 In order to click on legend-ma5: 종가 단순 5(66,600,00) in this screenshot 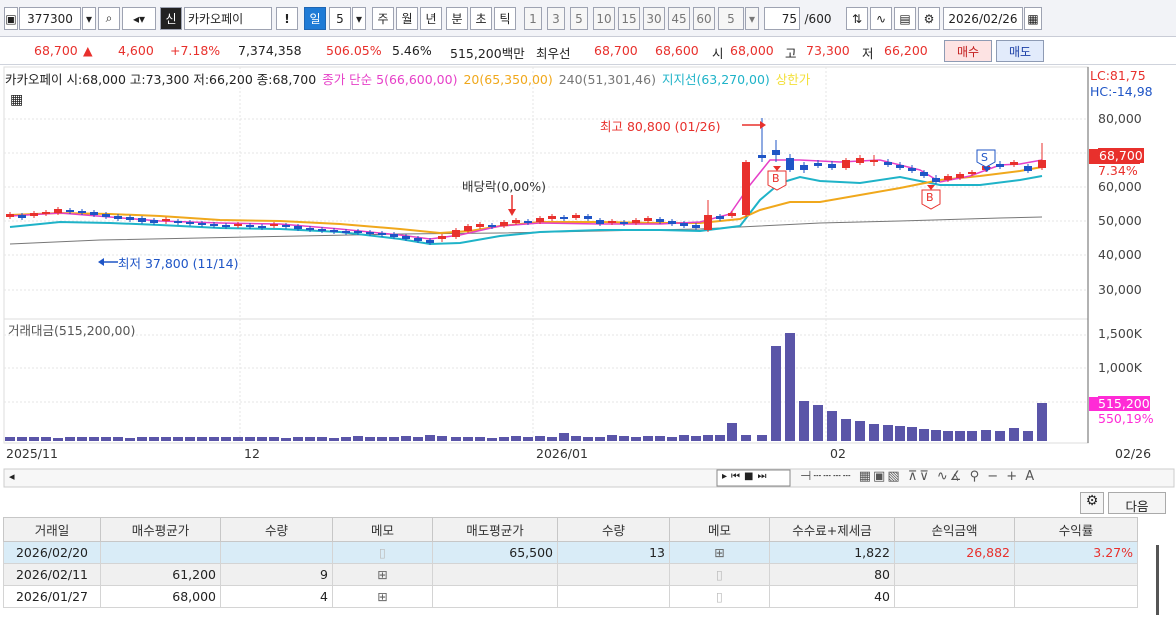, I will do `click(389, 79)`.